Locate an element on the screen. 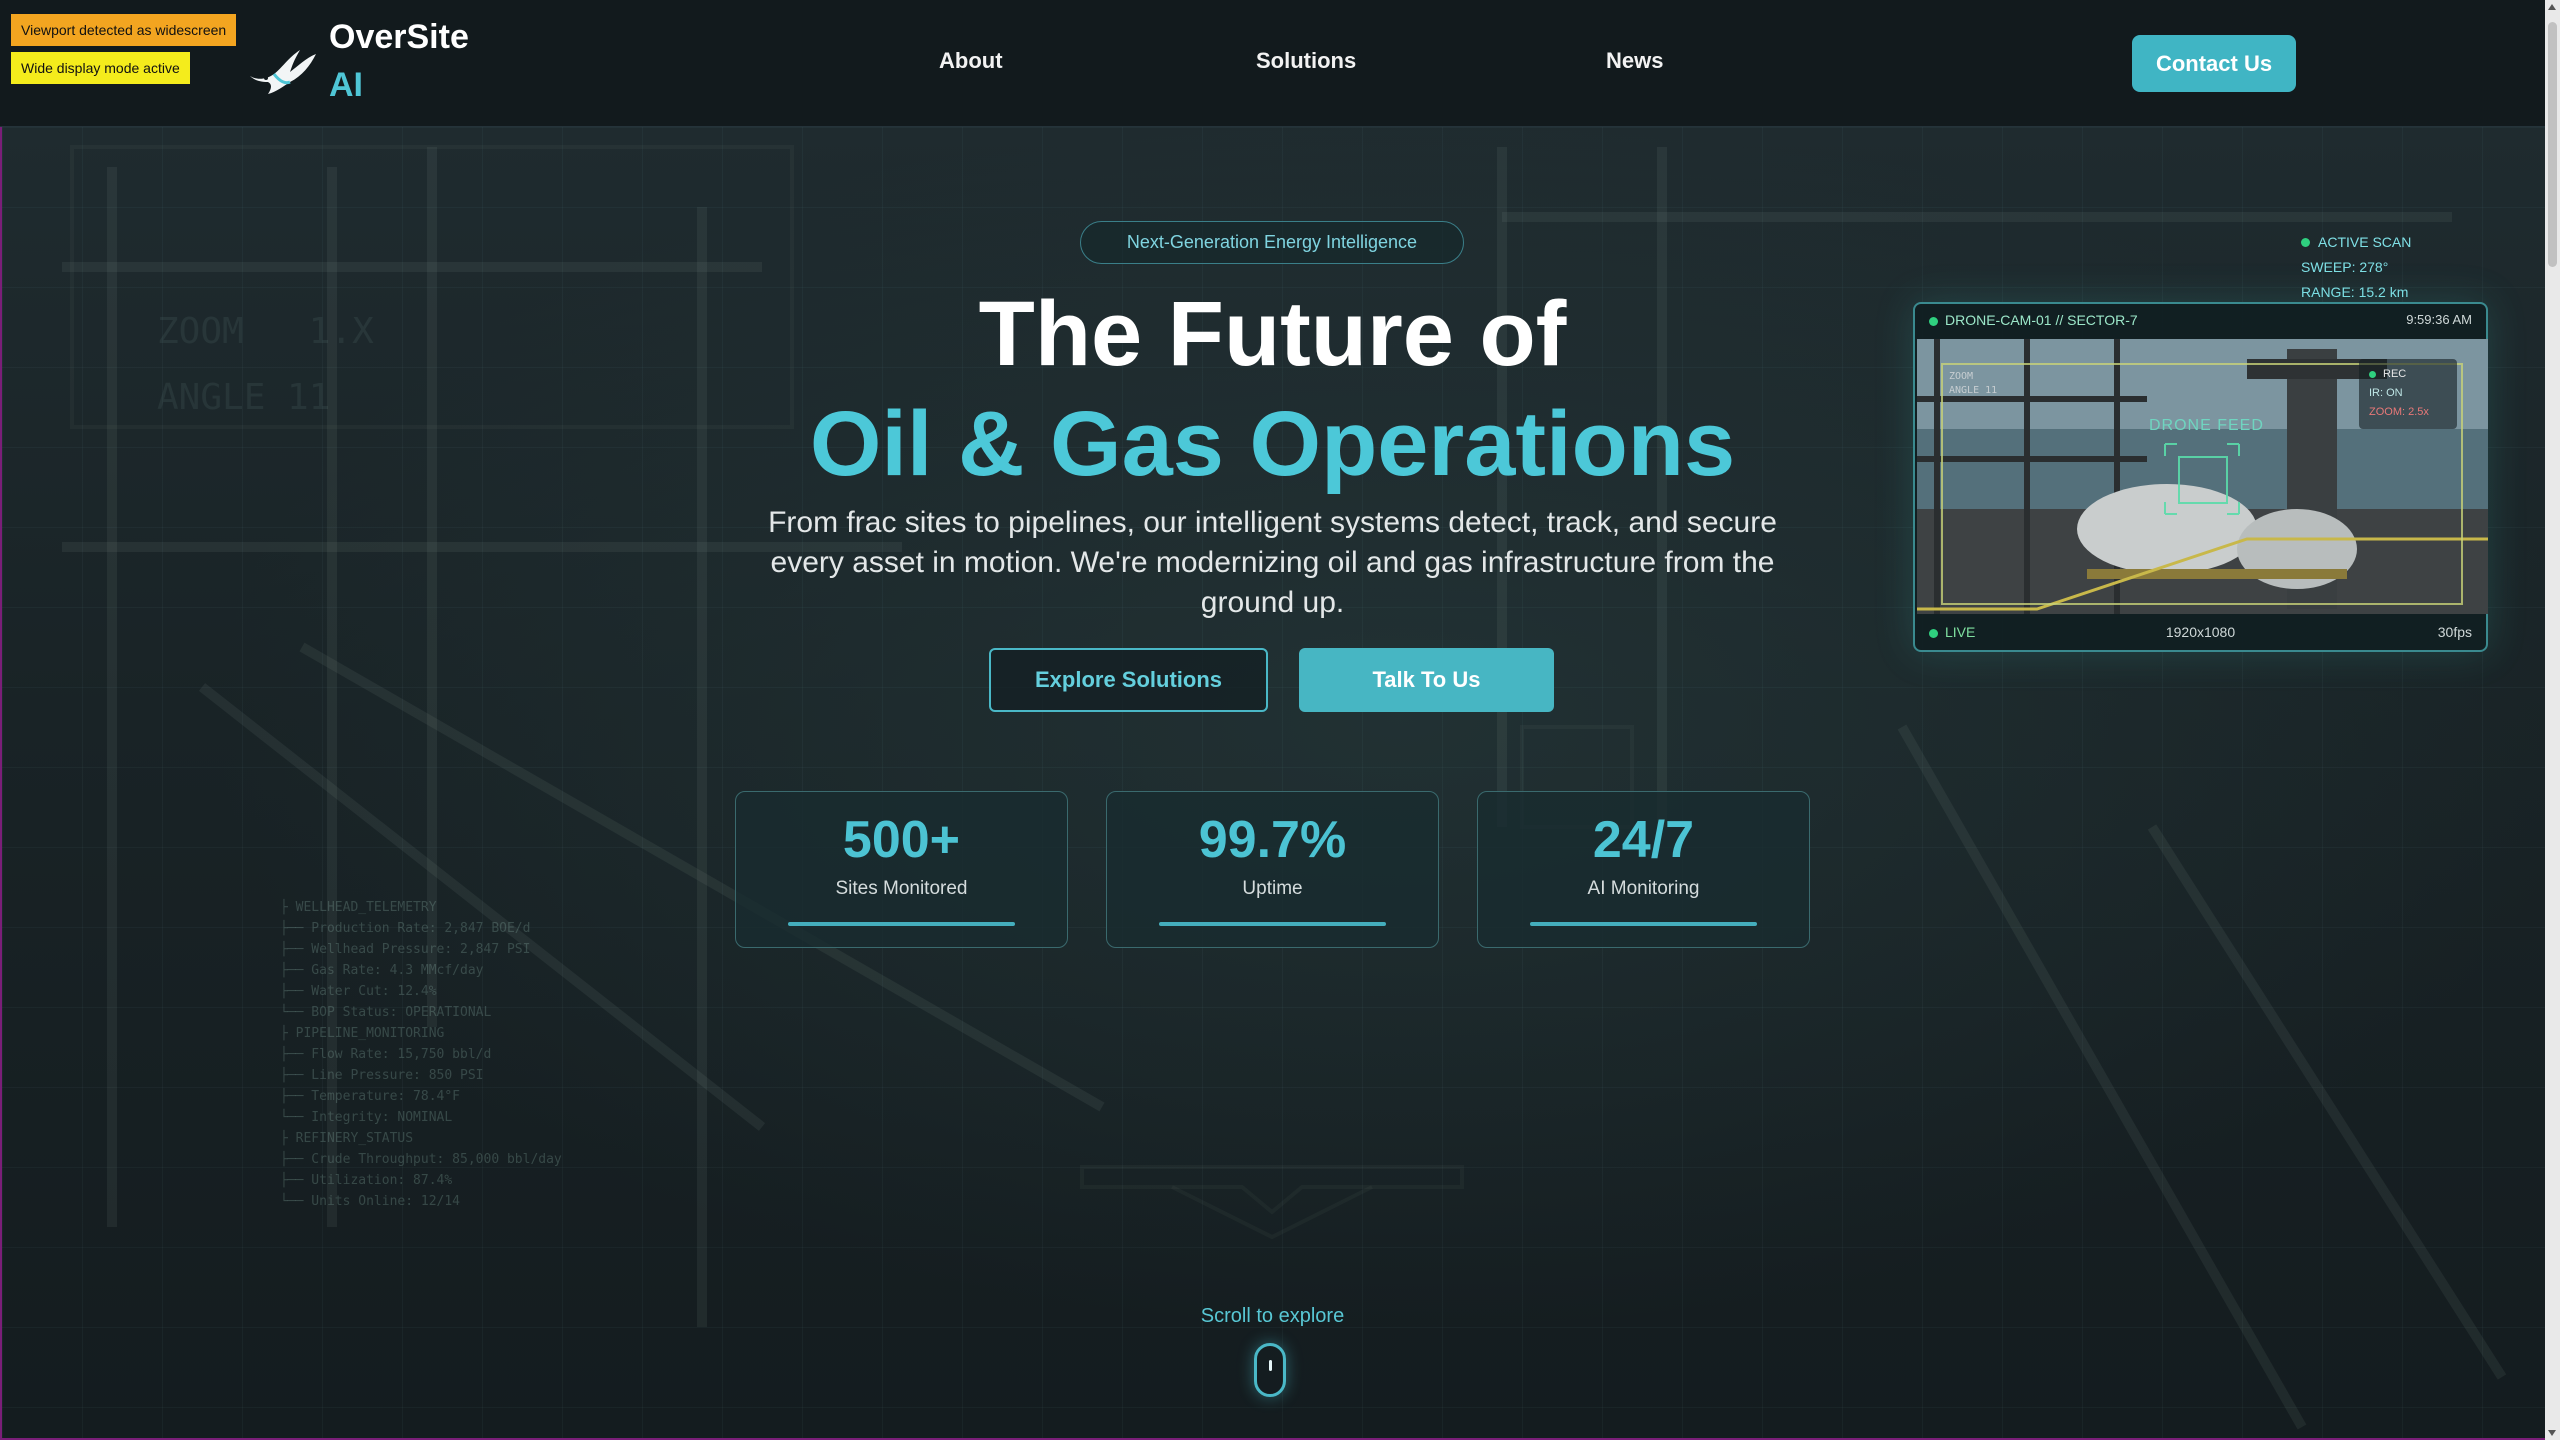 The width and height of the screenshot is (2560, 1440). stat-value: 24/7 is located at coordinates (1643, 840).